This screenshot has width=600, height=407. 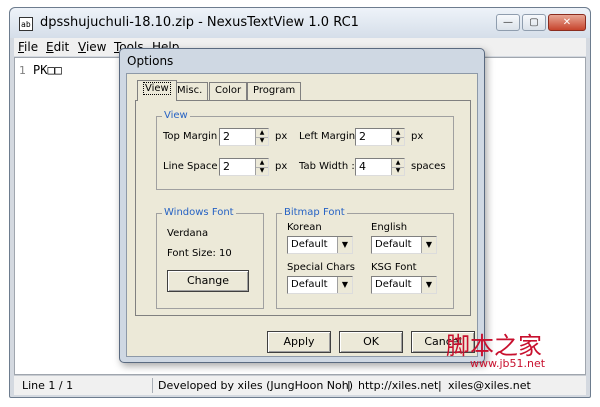 I want to click on close-button: ✕, so click(x=567, y=22).